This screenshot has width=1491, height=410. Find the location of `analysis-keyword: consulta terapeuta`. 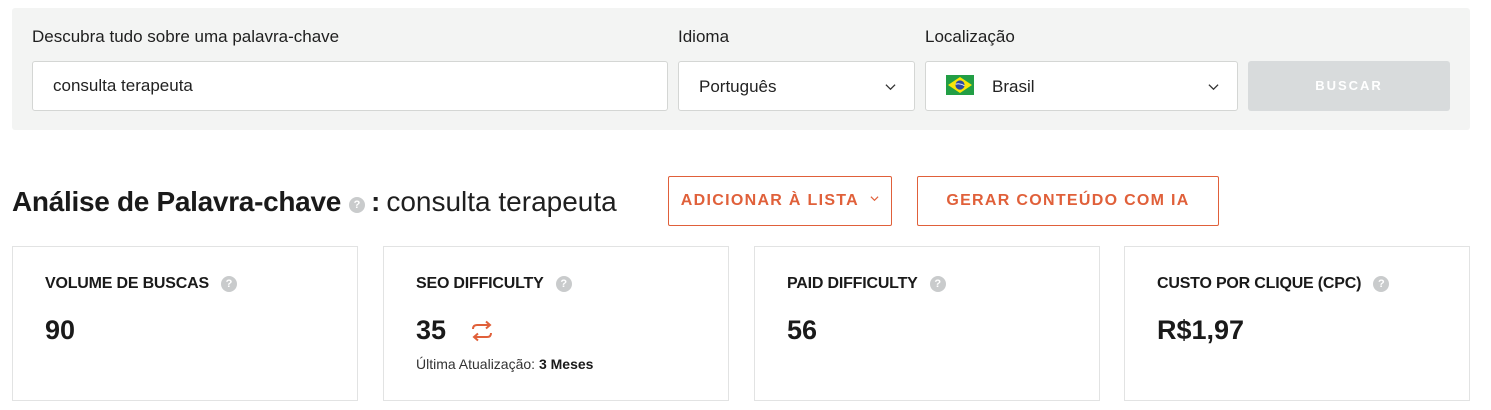

analysis-keyword: consulta terapeuta is located at coordinates (501, 201).